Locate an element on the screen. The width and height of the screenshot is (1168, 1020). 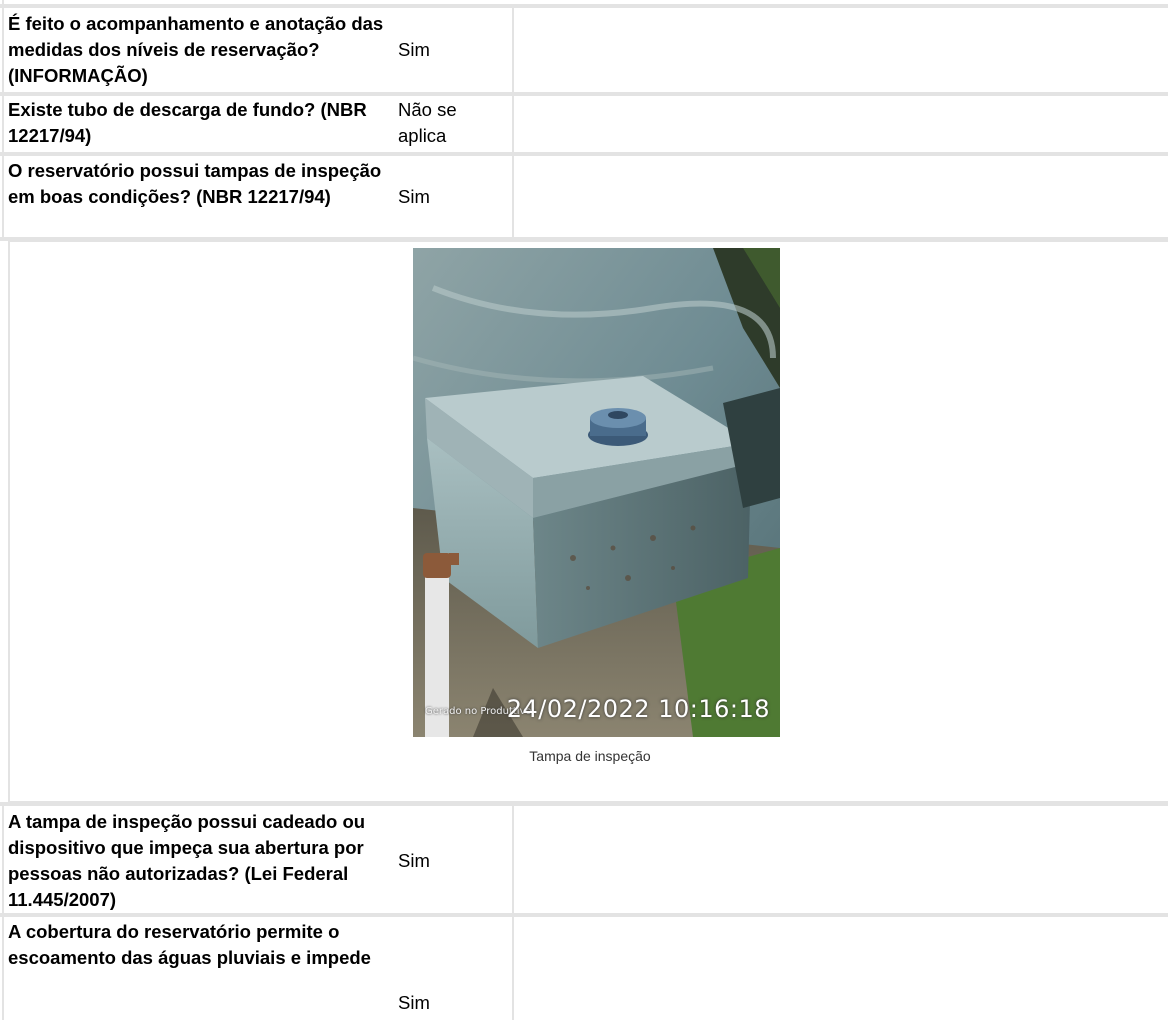
photo-caption: Tampa de inspeção is located at coordinates (590, 756).